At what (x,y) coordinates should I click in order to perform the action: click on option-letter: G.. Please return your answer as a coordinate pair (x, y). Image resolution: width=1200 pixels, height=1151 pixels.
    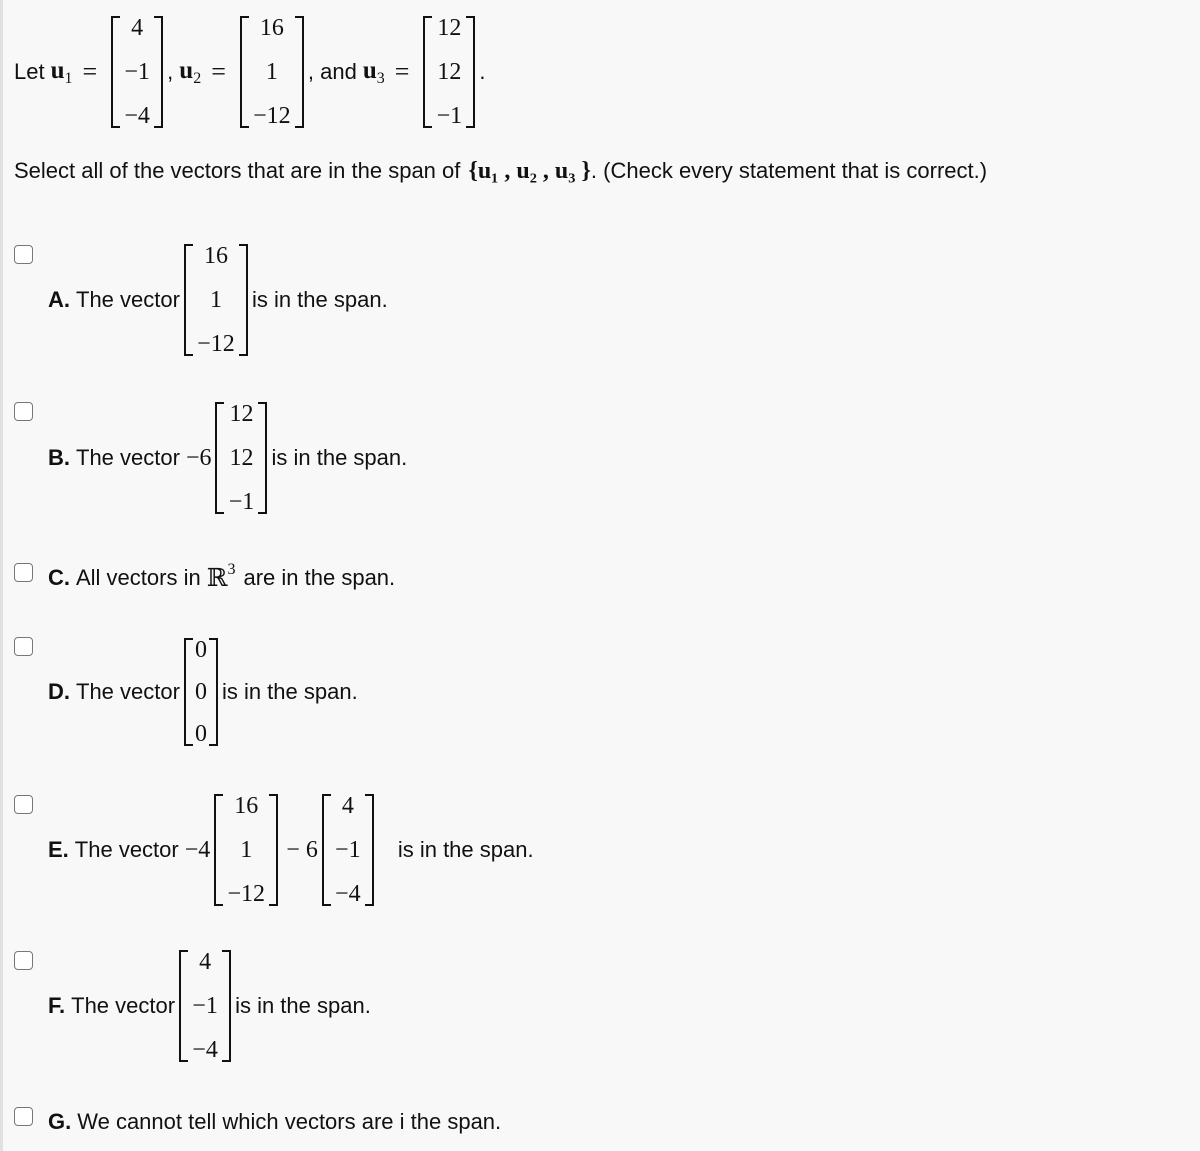
    Looking at the image, I should click on (60, 1121).